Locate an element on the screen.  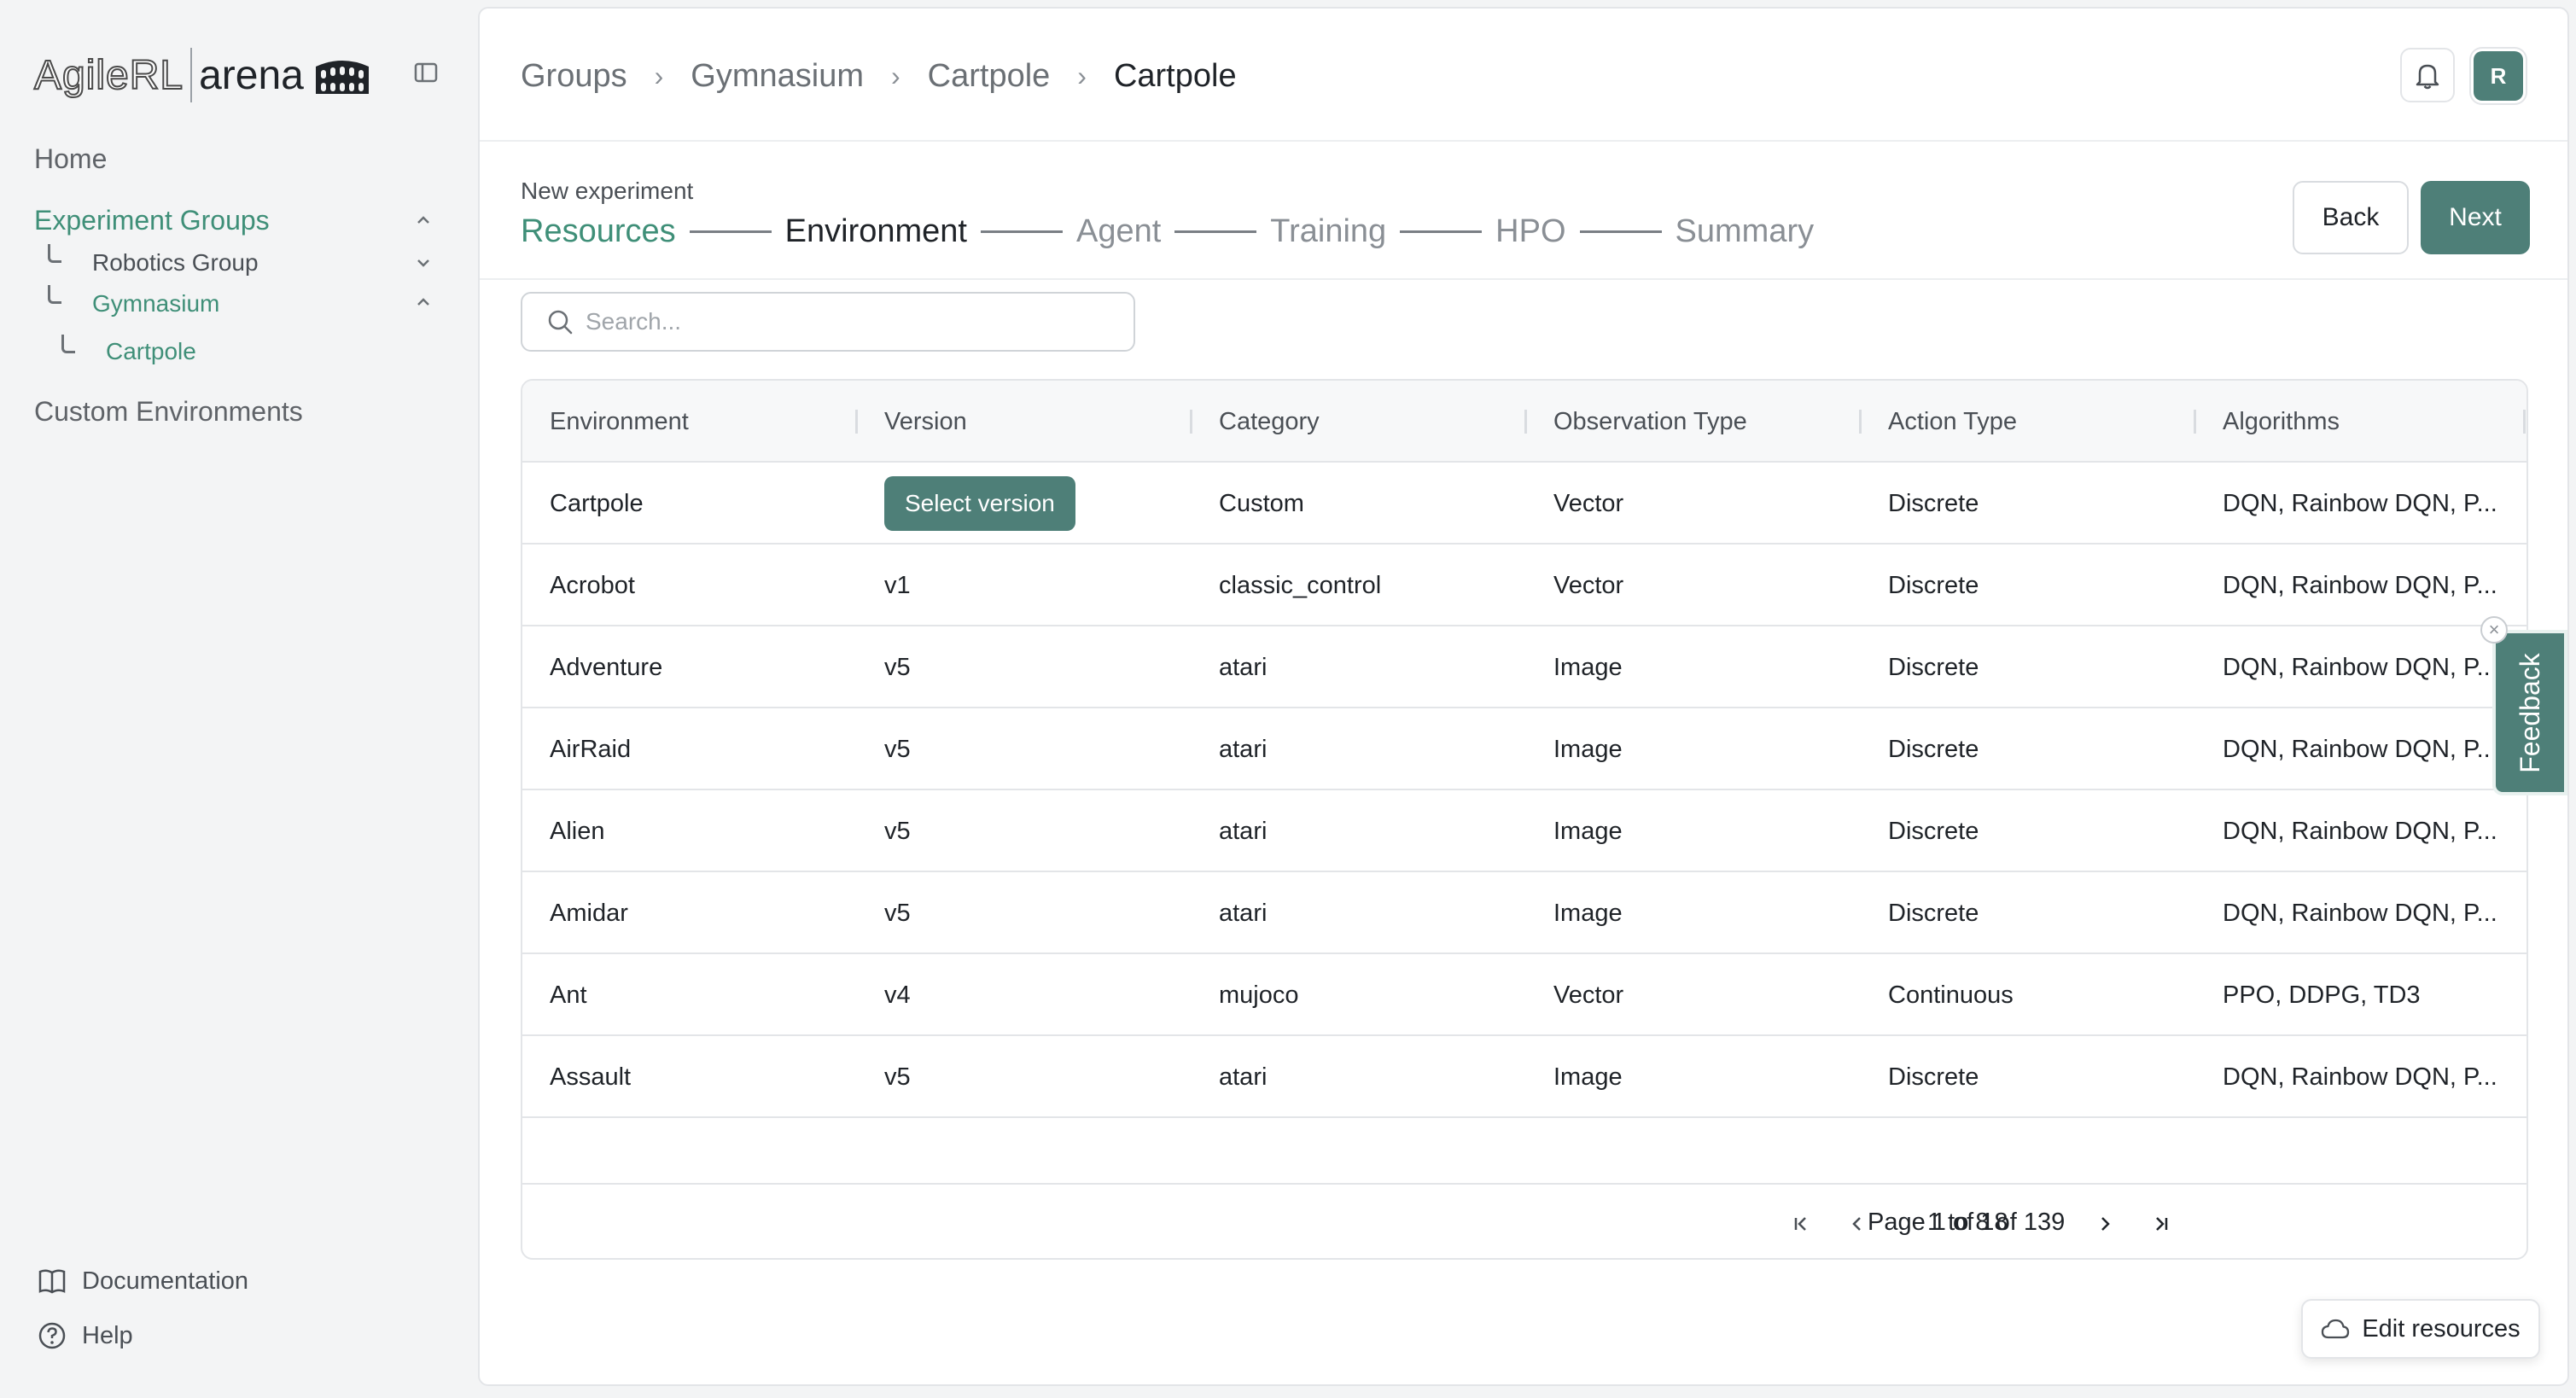
column-resize-handle is located at coordinates (2524, 422).